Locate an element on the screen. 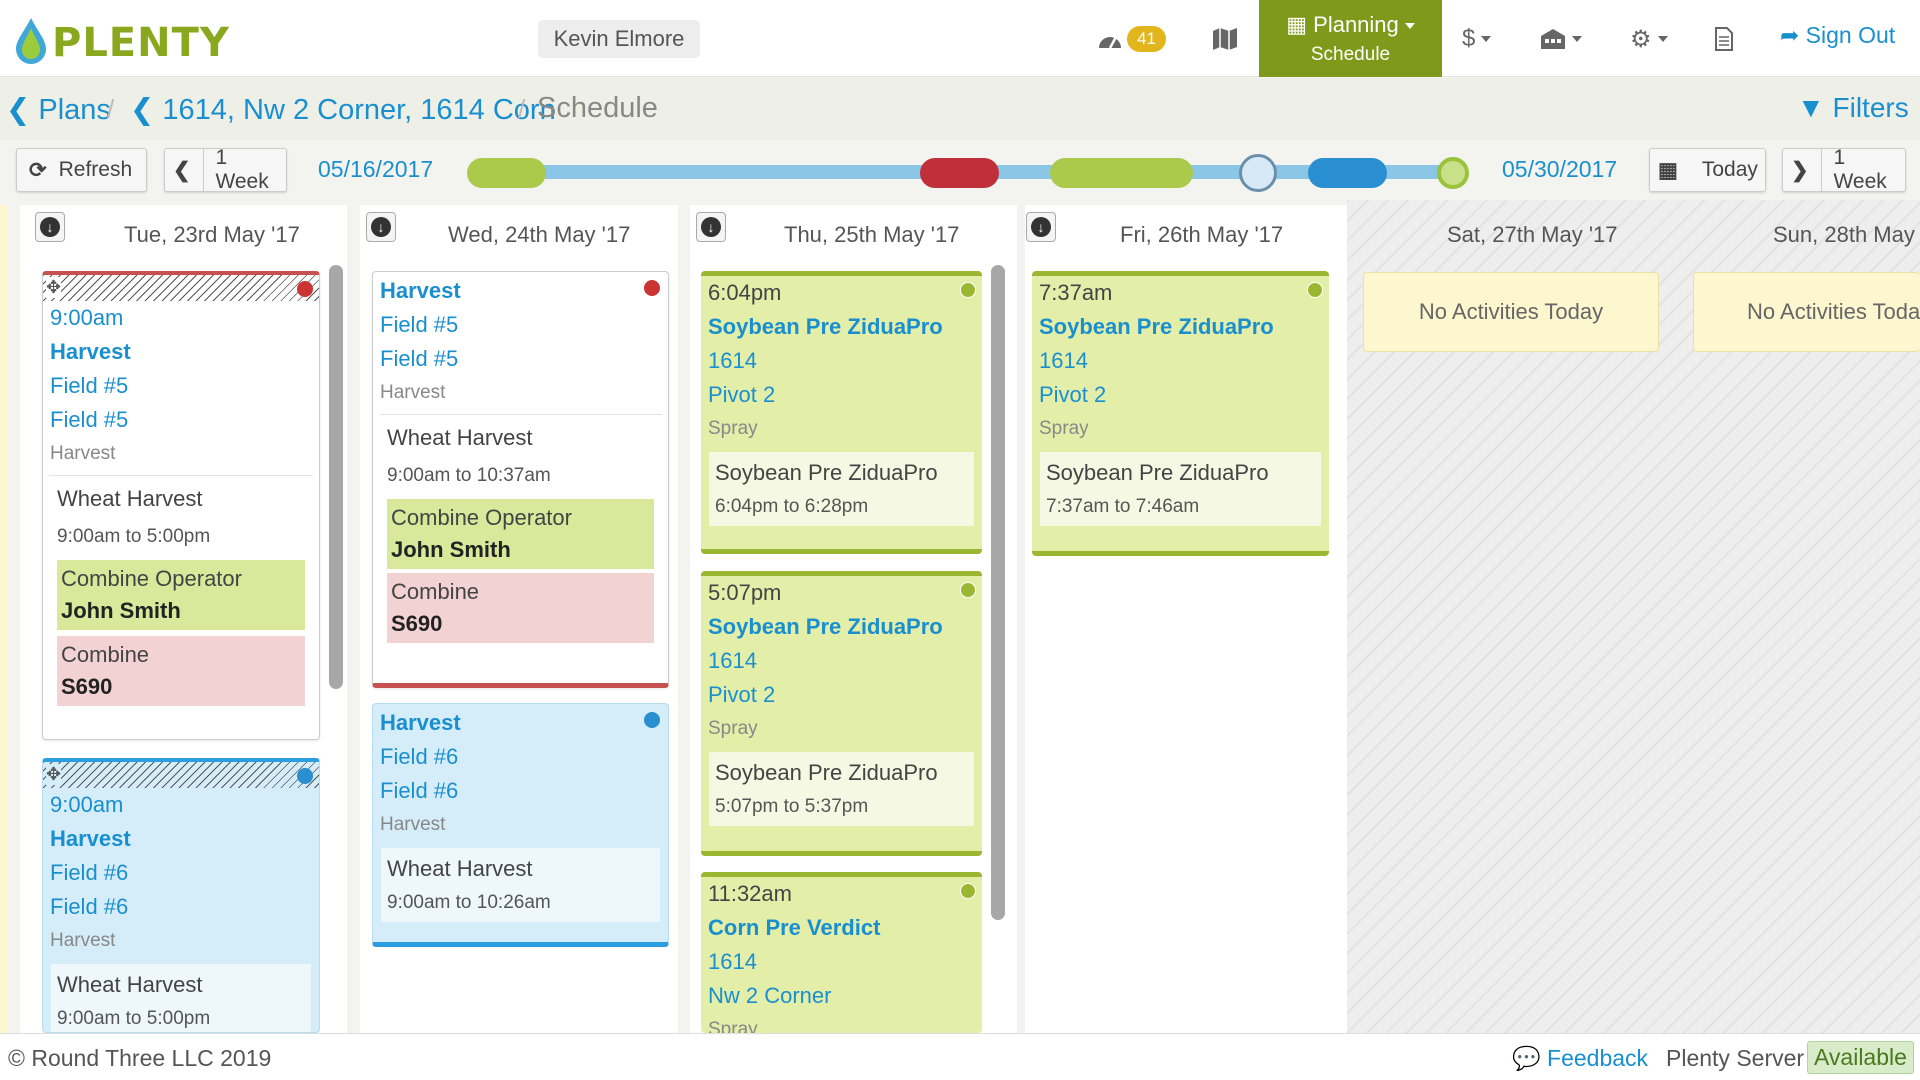  timeline-activity-harvest is located at coordinates (506, 173).